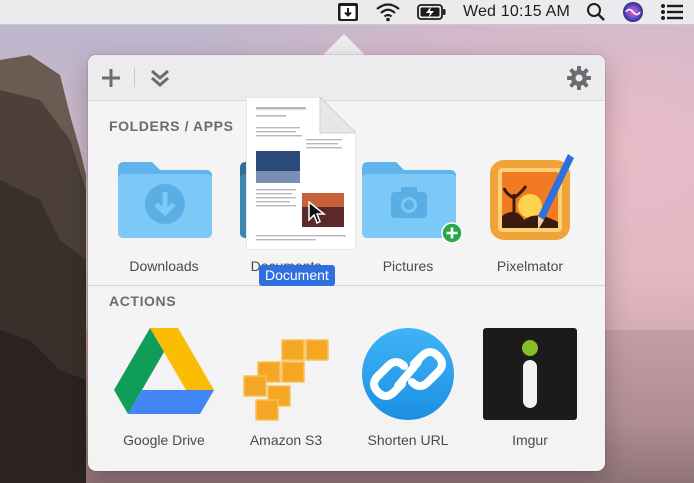 Image resolution: width=694 pixels, height=483 pixels. I want to click on folder-tile-downloads: Downloads, so click(164, 219).